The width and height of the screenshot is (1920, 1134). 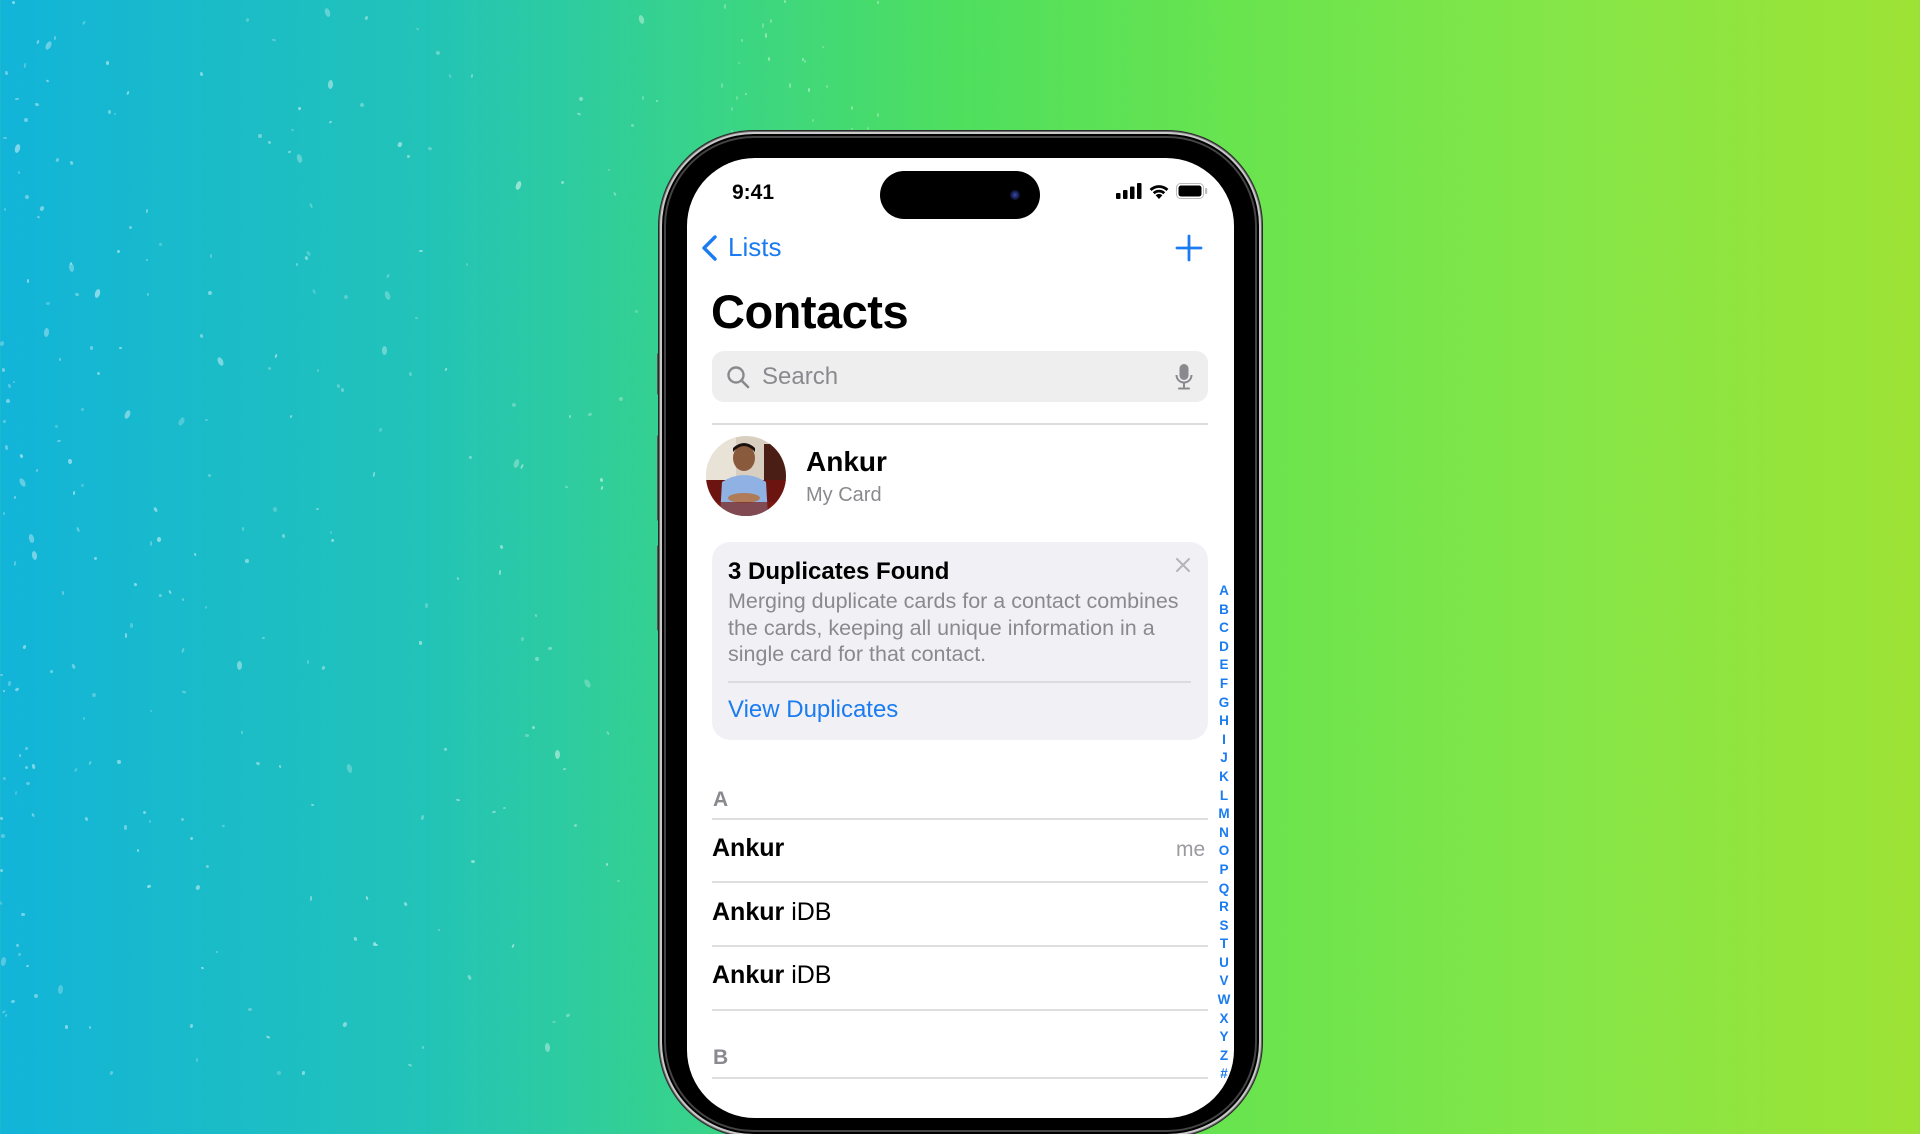 I want to click on wifi-icon, so click(x=1159, y=192).